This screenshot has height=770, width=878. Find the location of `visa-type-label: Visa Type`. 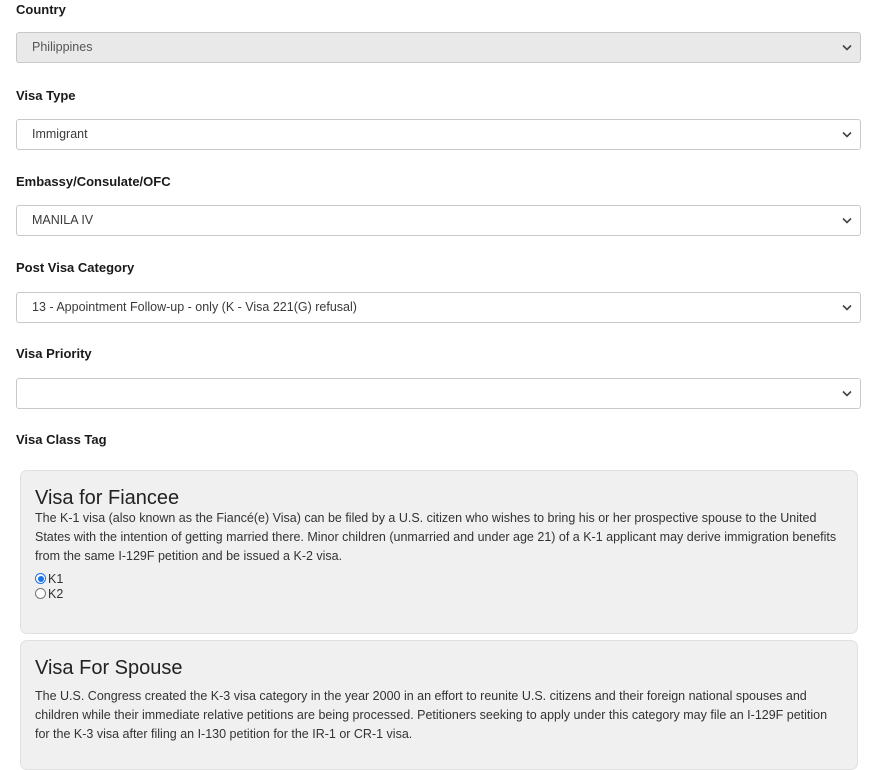

visa-type-label: Visa Type is located at coordinates (46, 95).